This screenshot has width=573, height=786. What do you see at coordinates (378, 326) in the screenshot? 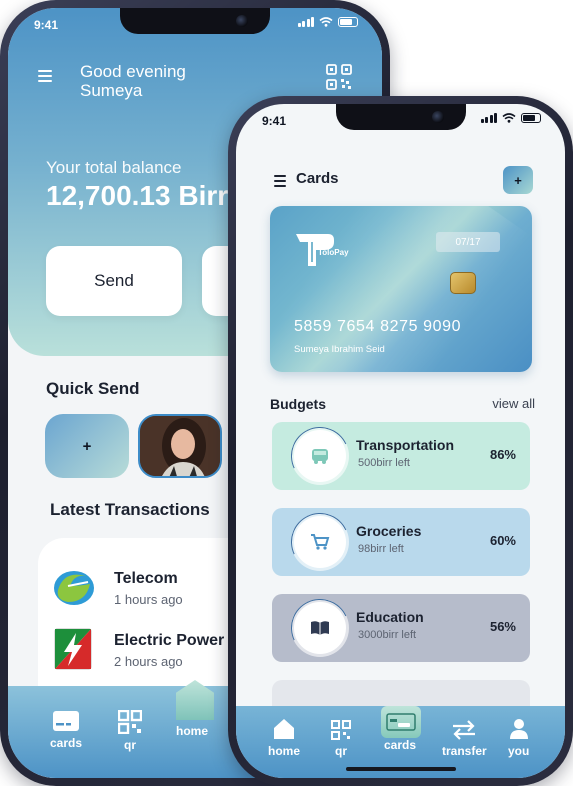
I see `card-number: 5859 7654 8275 9090` at bounding box center [378, 326].